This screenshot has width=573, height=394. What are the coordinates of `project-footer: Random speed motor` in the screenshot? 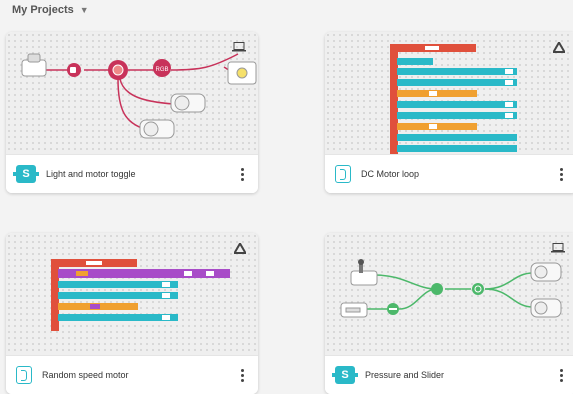 It's located at (132, 374).